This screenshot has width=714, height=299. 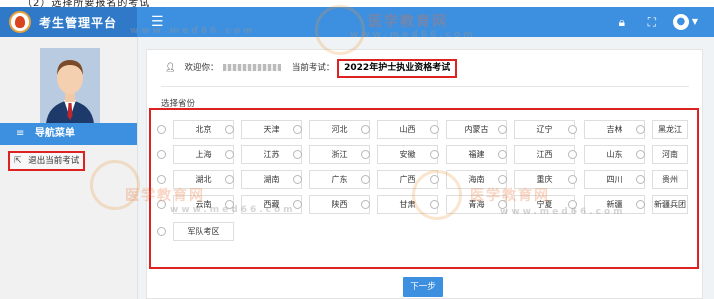 I want to click on province-option-label: 黑龙江, so click(x=670, y=129).